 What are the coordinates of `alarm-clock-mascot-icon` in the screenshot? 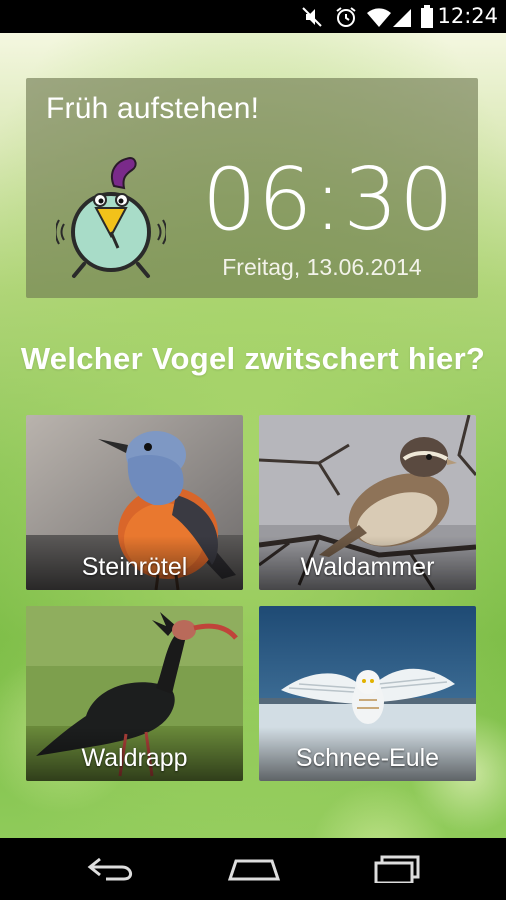 It's located at (111, 217).